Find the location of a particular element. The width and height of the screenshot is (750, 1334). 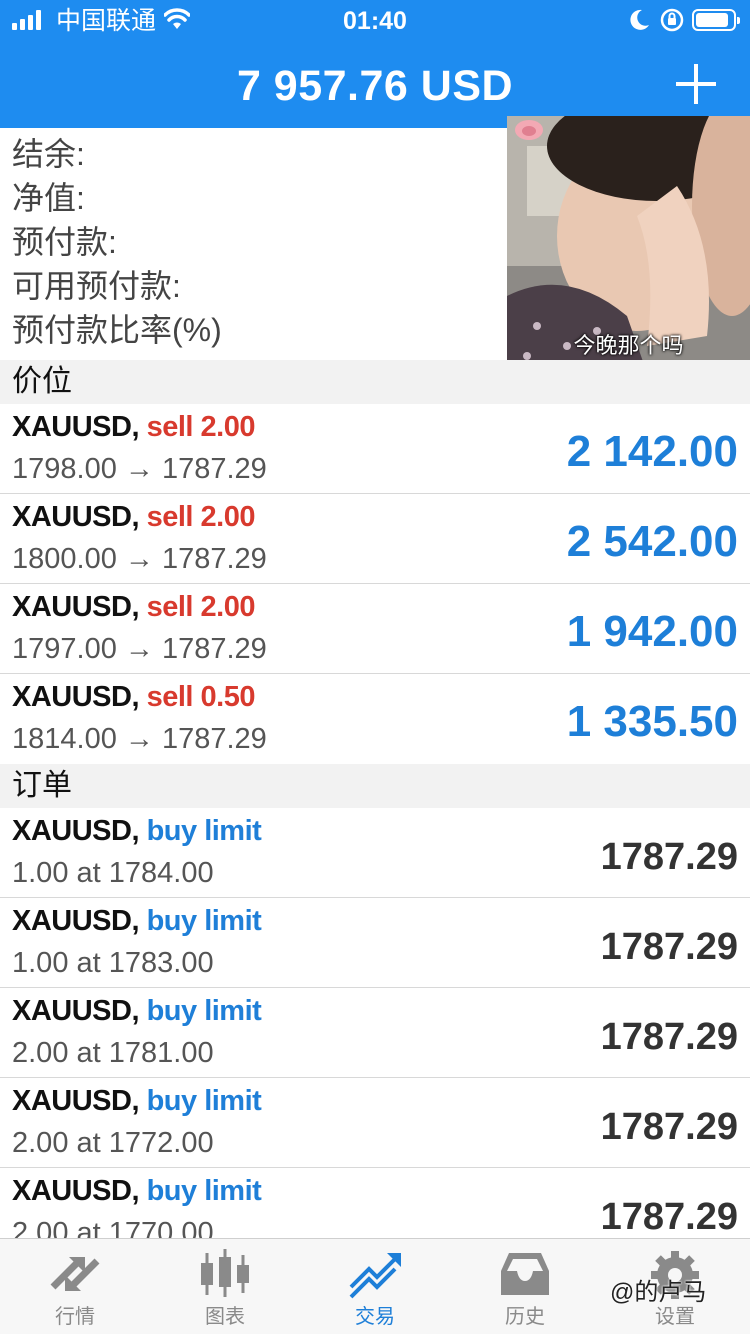

tab-history-label: 历史 is located at coordinates (525, 1317).